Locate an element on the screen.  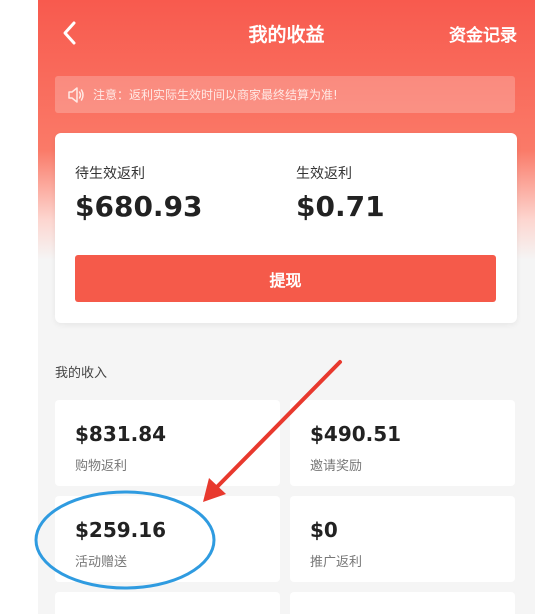
income-label: 活动赠送 is located at coordinates (101, 562).